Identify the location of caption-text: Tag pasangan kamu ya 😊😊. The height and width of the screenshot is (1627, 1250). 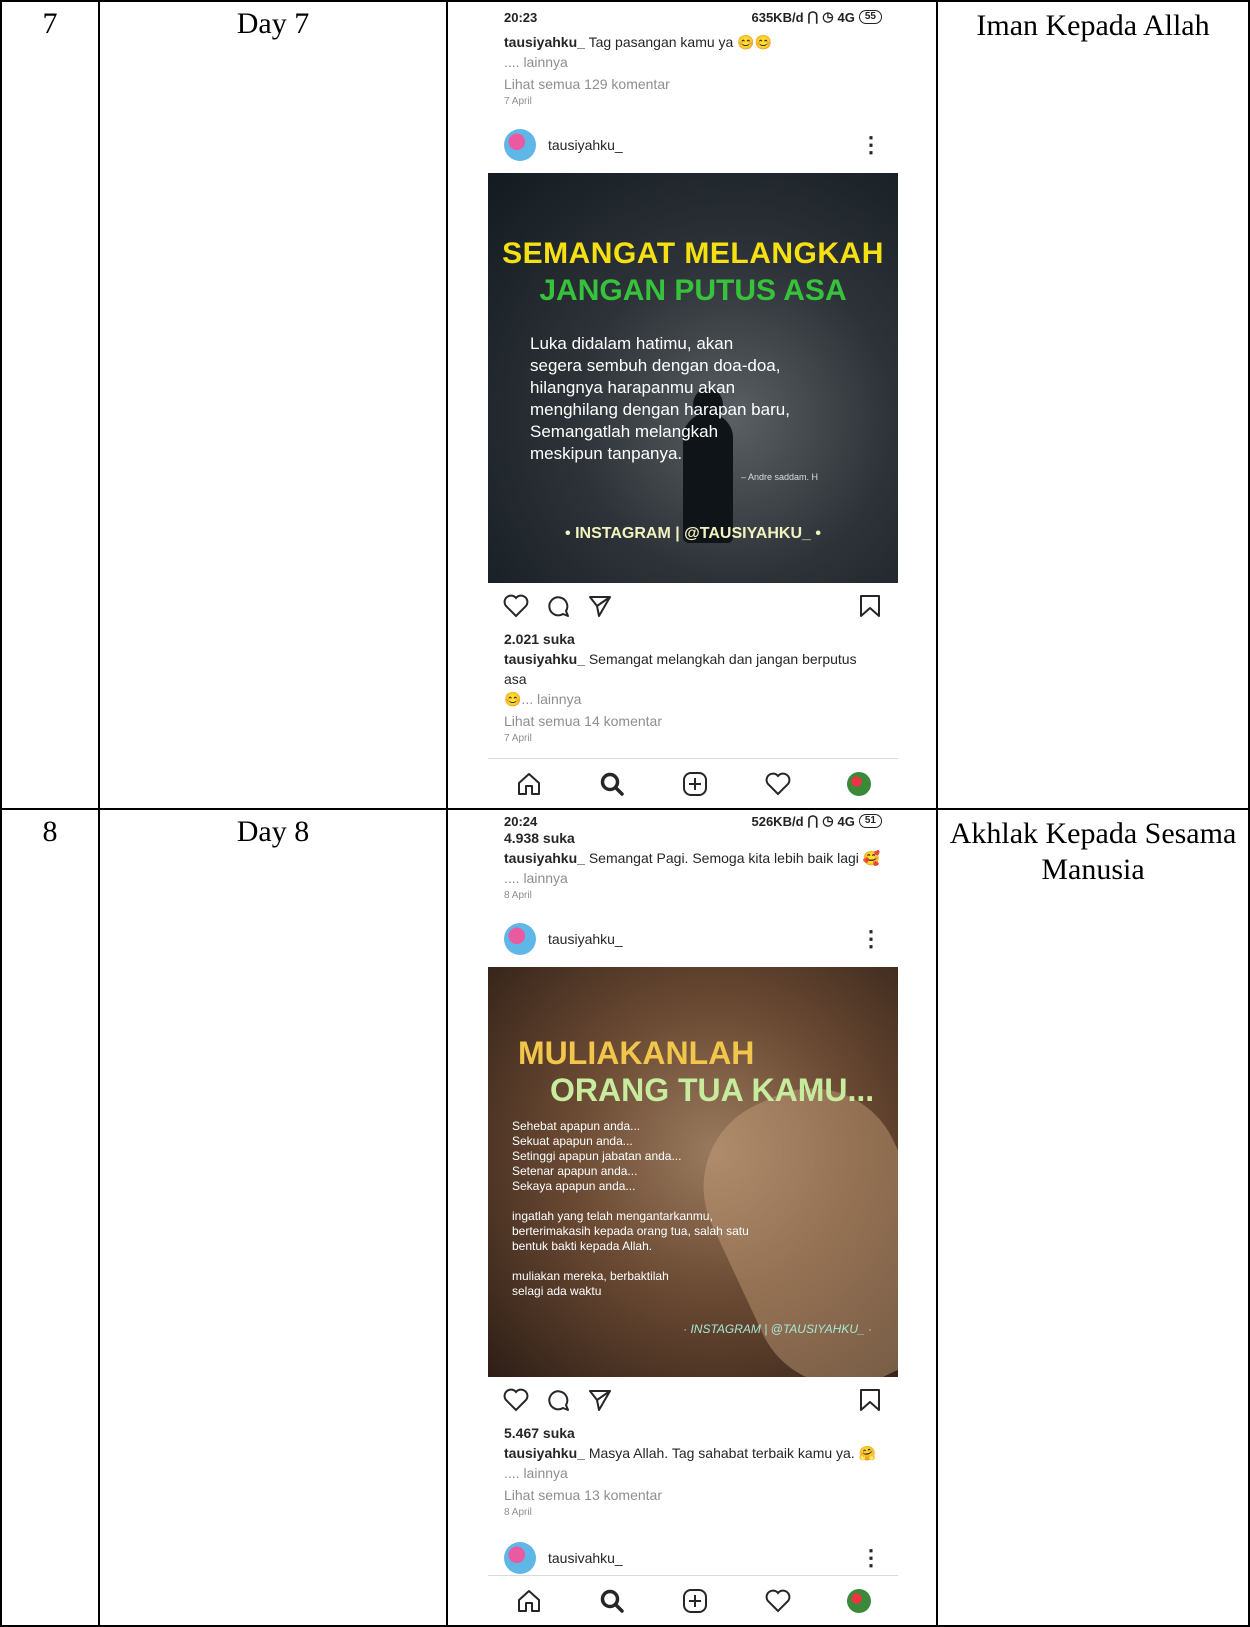
(680, 42).